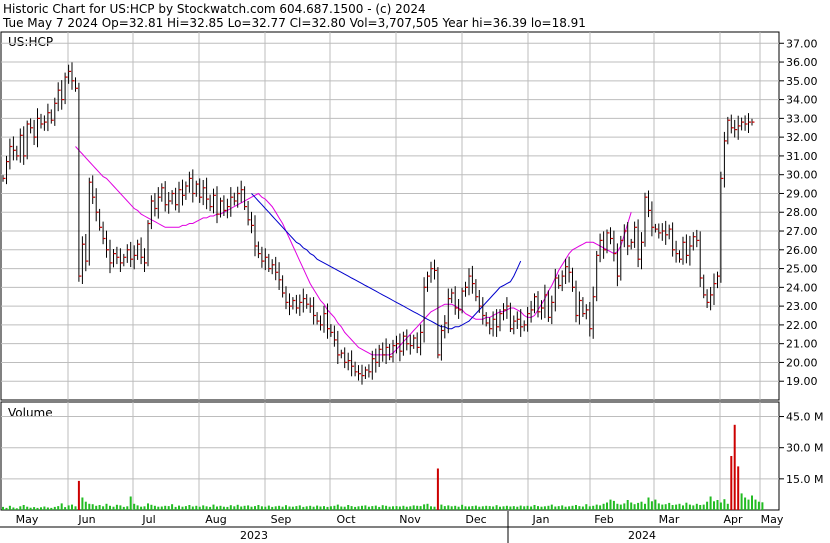 Image resolution: width=830 pixels, height=543 pixels. Describe the element at coordinates (669, 519) in the screenshot. I see `month-label: Mar` at that location.